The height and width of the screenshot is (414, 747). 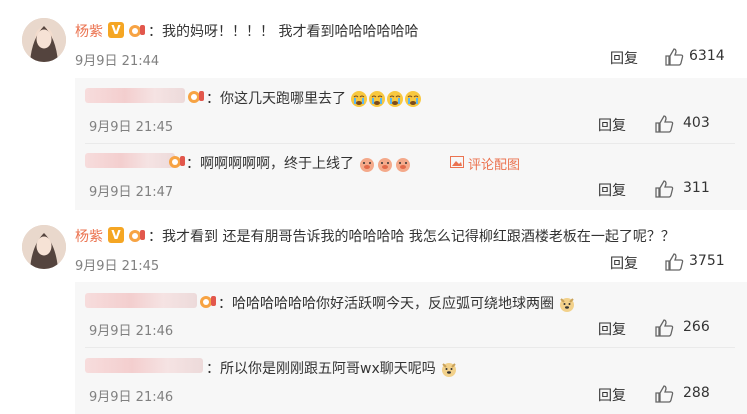 What do you see at coordinates (117, 61) in the screenshot?
I see `timestamp: 9月9日 21:44` at bounding box center [117, 61].